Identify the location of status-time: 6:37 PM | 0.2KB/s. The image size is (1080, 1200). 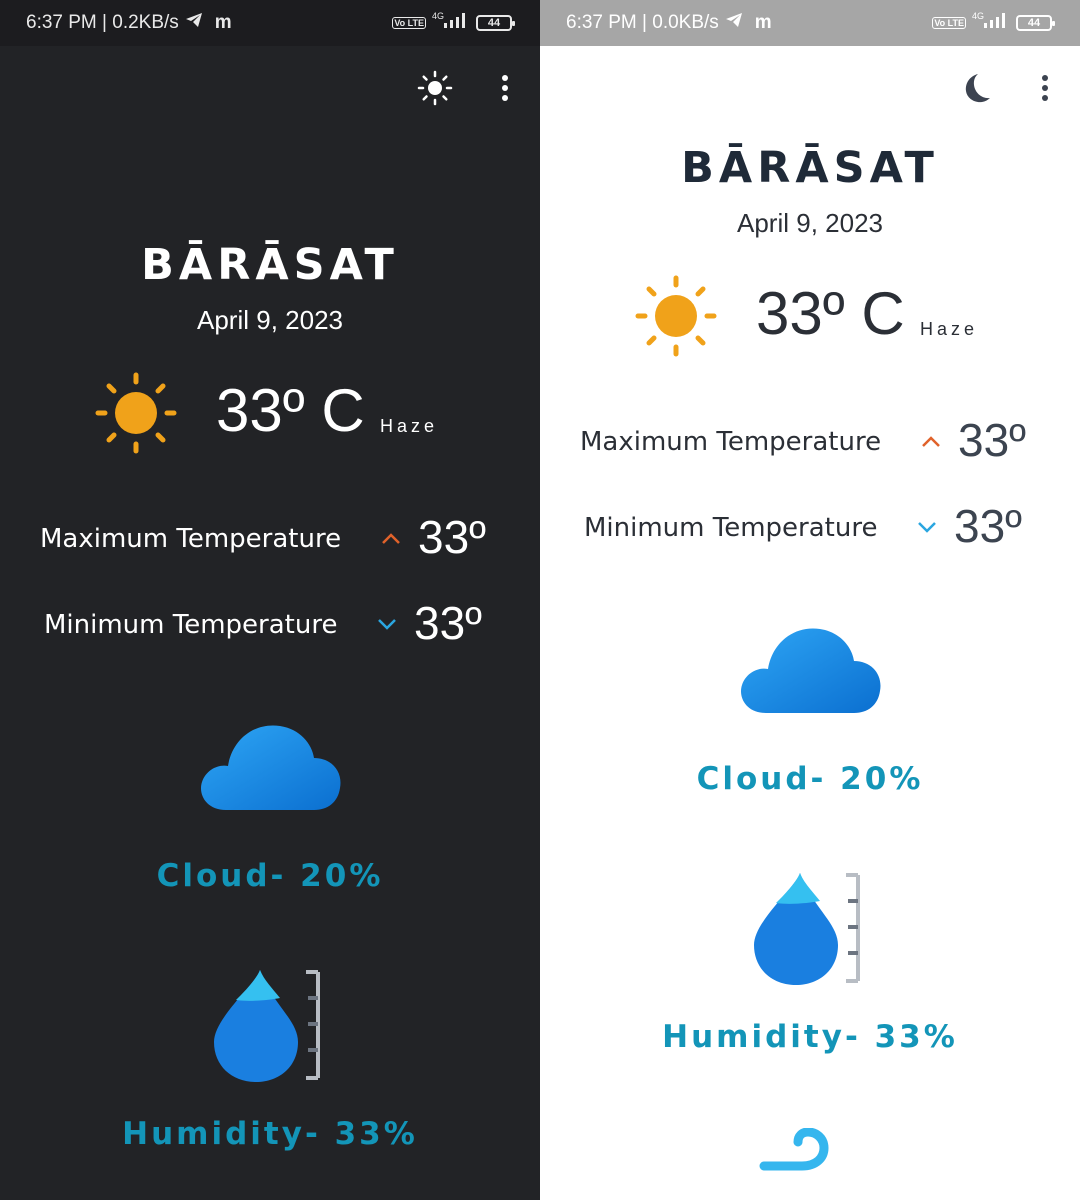
(102, 22).